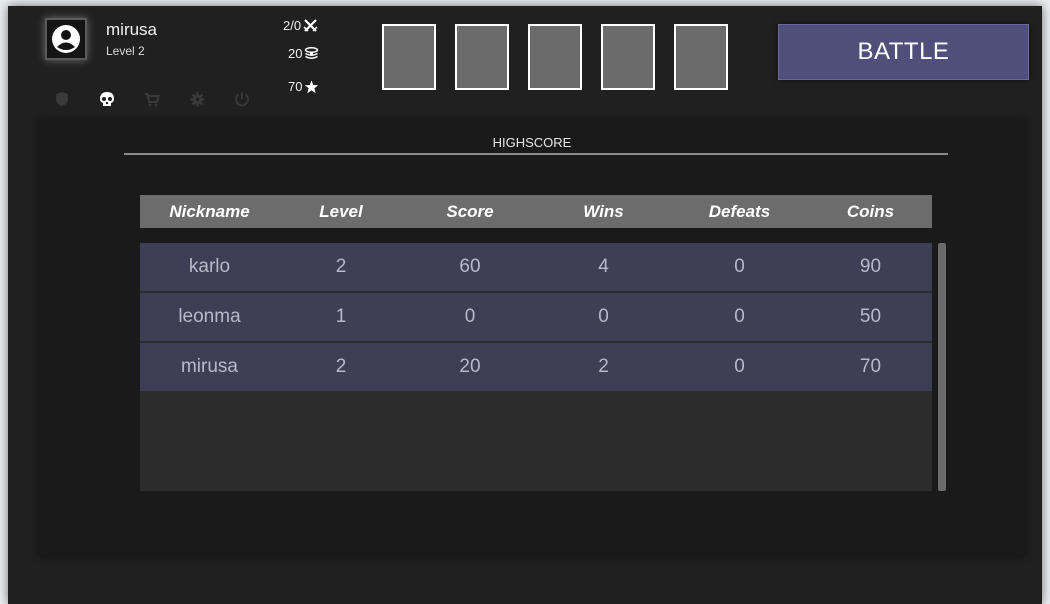 The width and height of the screenshot is (1050, 604). Describe the element at coordinates (312, 86) in the screenshot. I see `star-icon` at that location.